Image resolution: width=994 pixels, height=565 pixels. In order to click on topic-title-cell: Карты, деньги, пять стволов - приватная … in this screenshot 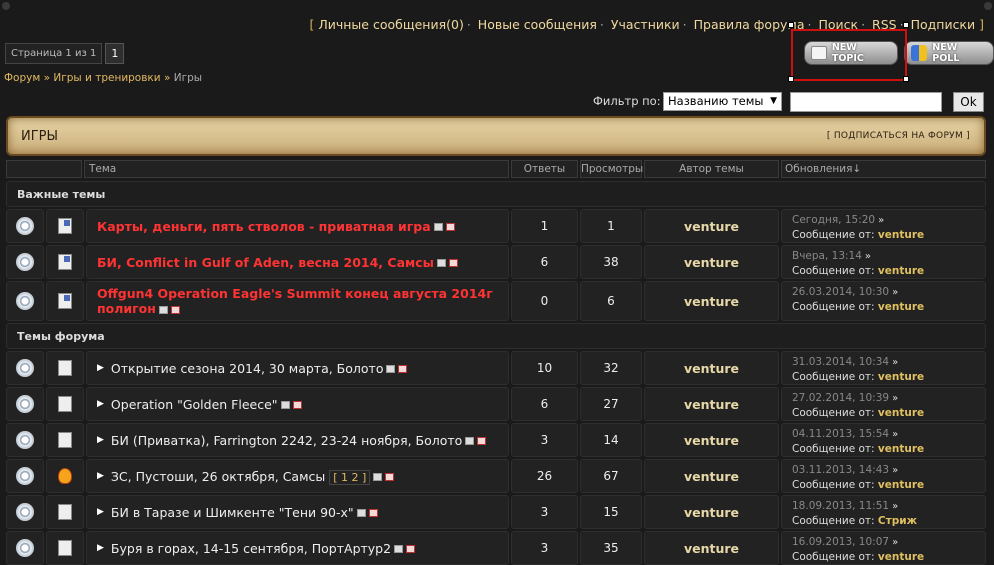, I will do `click(297, 226)`.